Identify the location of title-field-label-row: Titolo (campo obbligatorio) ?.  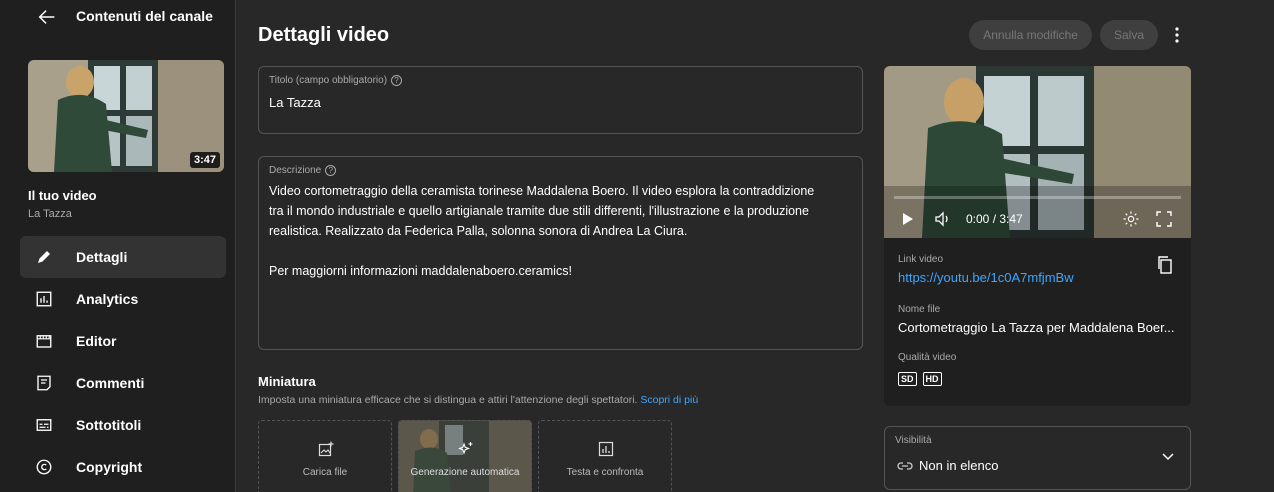
(336, 80).